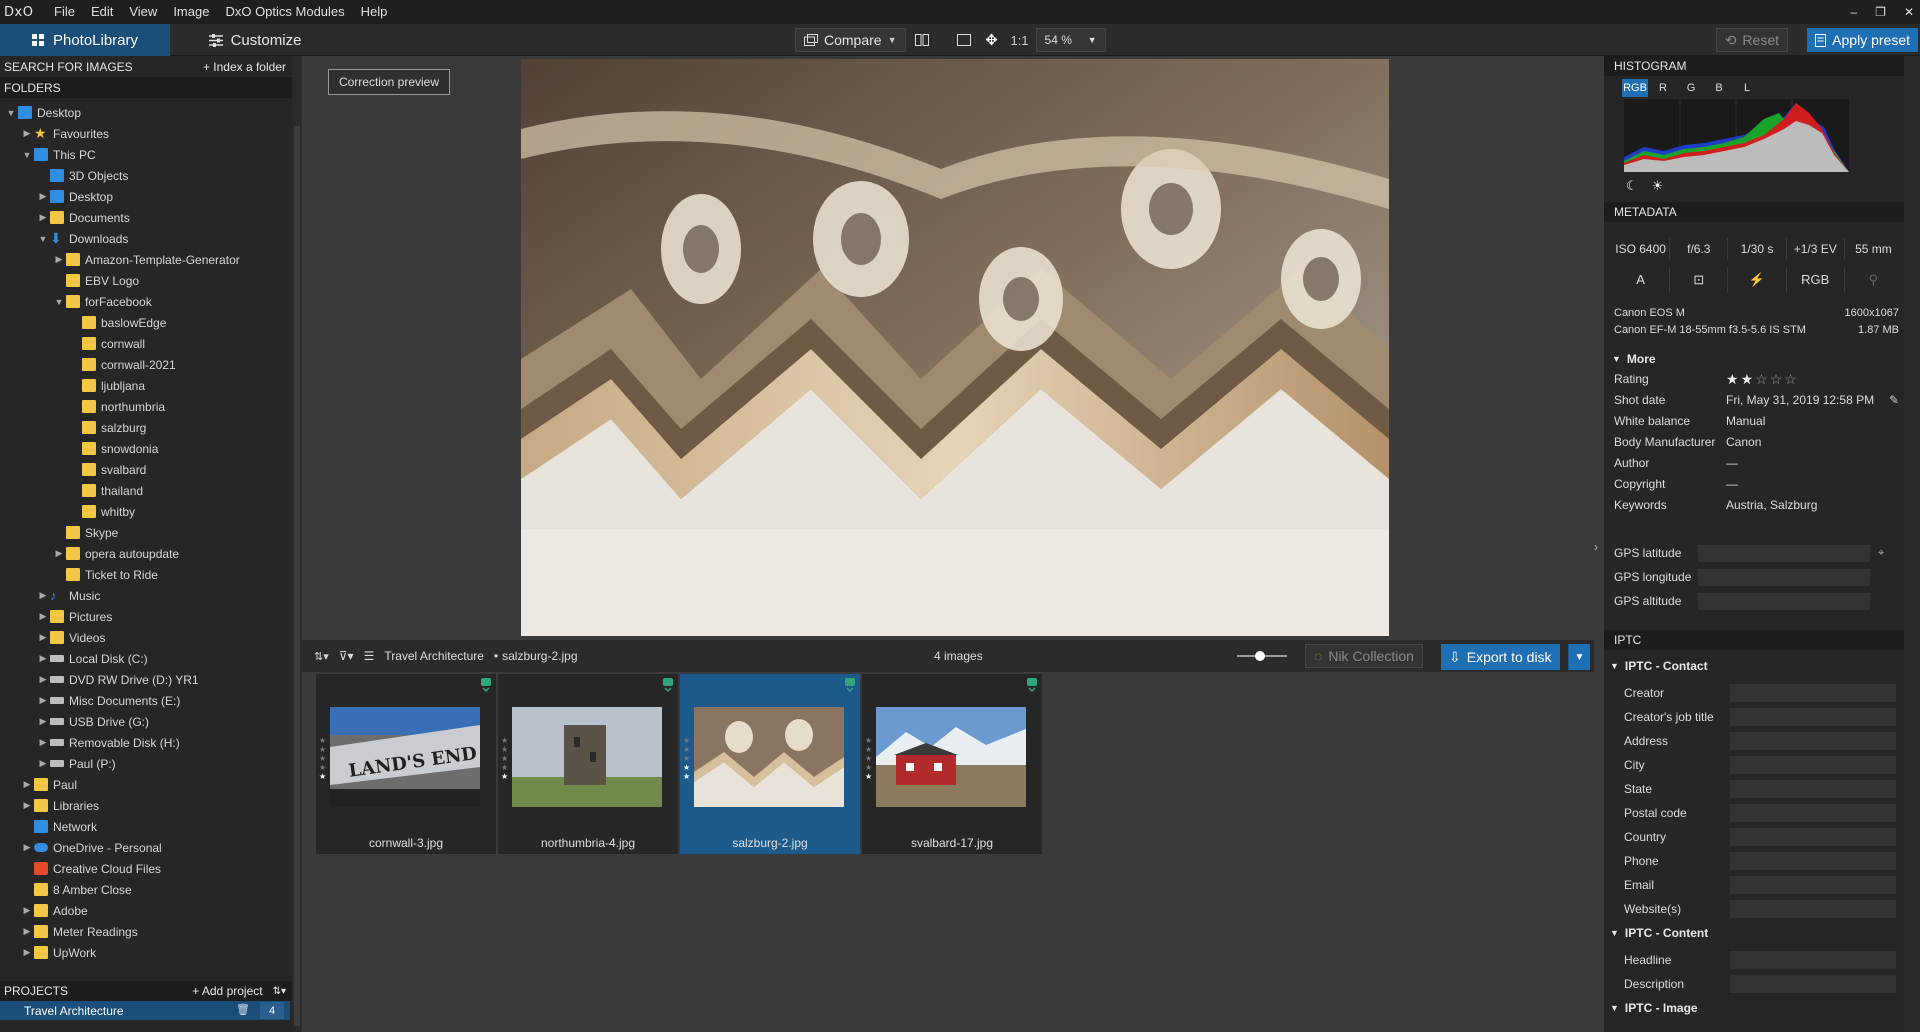 The image size is (1920, 1032). Describe the element at coordinates (145, 616) in the screenshot. I see `folder-tree-item: ▶ Pictures` at that location.